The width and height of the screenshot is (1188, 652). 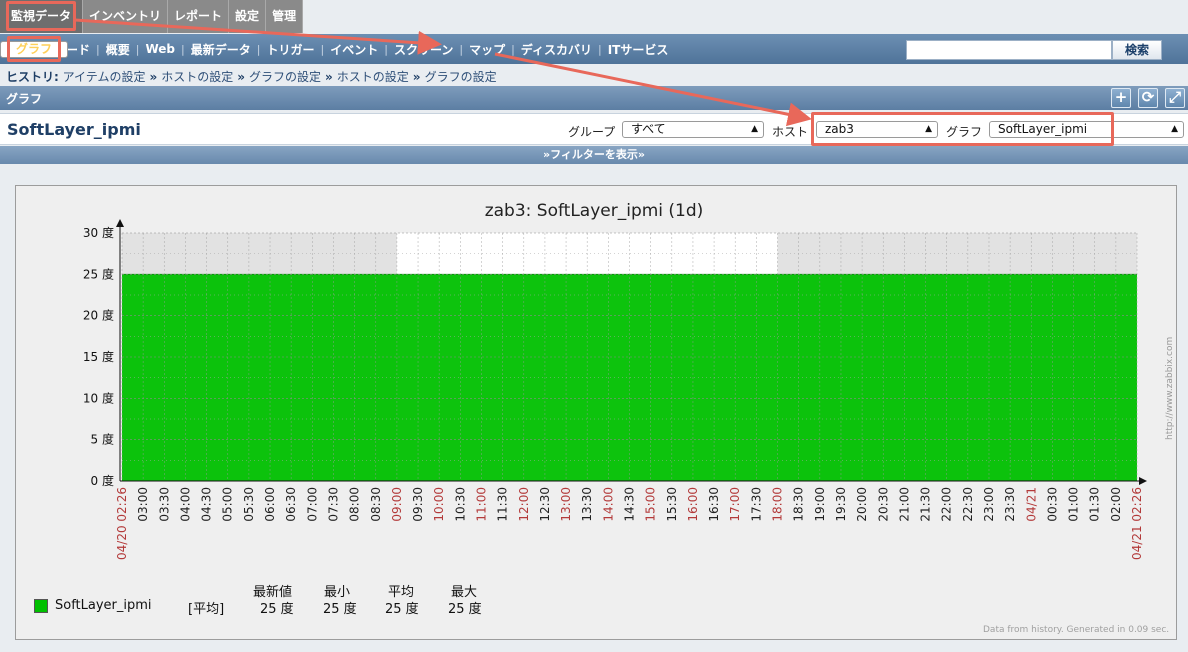 I want to click on submenu-it-services: ITサービス, so click(x=638, y=49).